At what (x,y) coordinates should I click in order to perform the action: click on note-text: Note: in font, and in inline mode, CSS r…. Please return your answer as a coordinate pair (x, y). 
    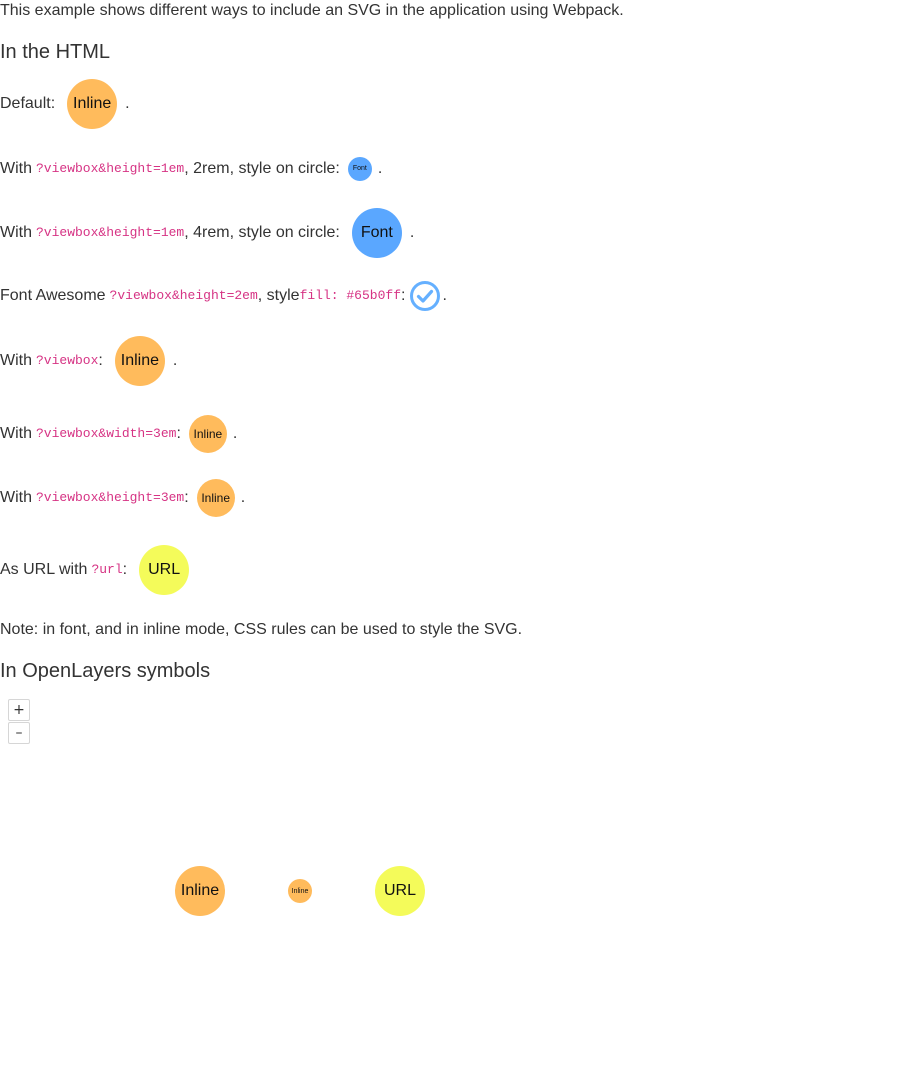
    Looking at the image, I should click on (261, 629).